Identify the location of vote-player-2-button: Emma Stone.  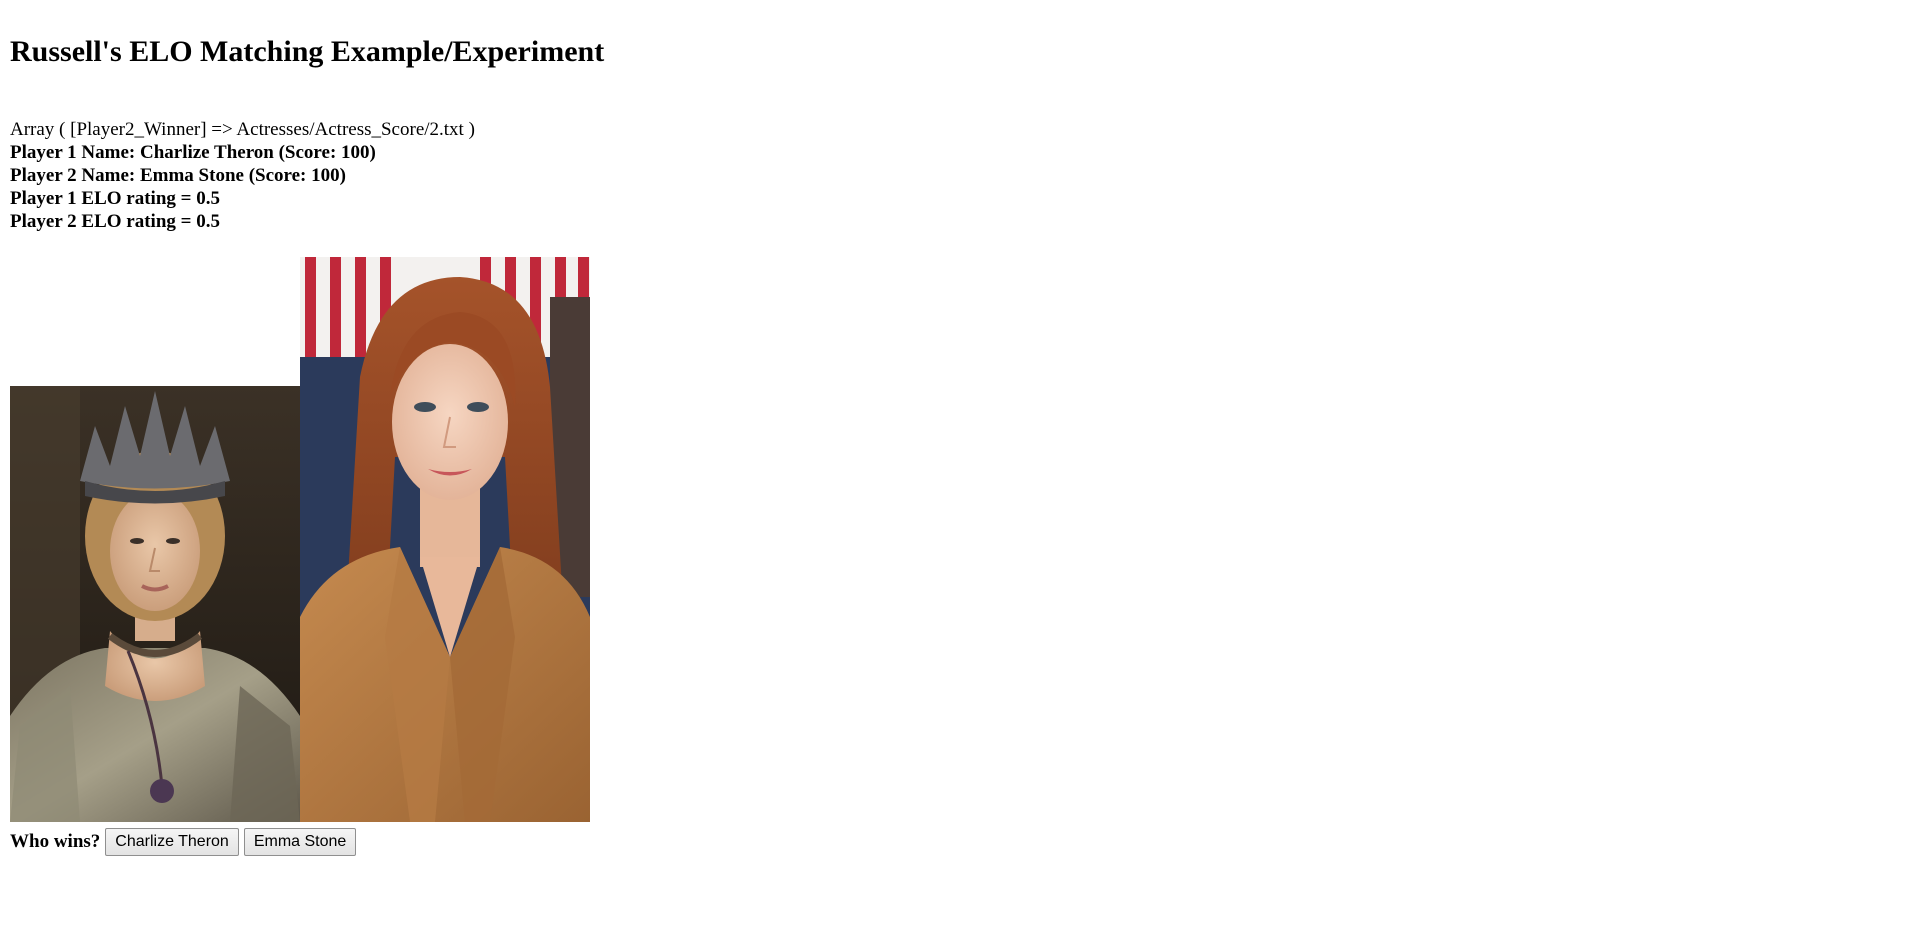
(300, 842).